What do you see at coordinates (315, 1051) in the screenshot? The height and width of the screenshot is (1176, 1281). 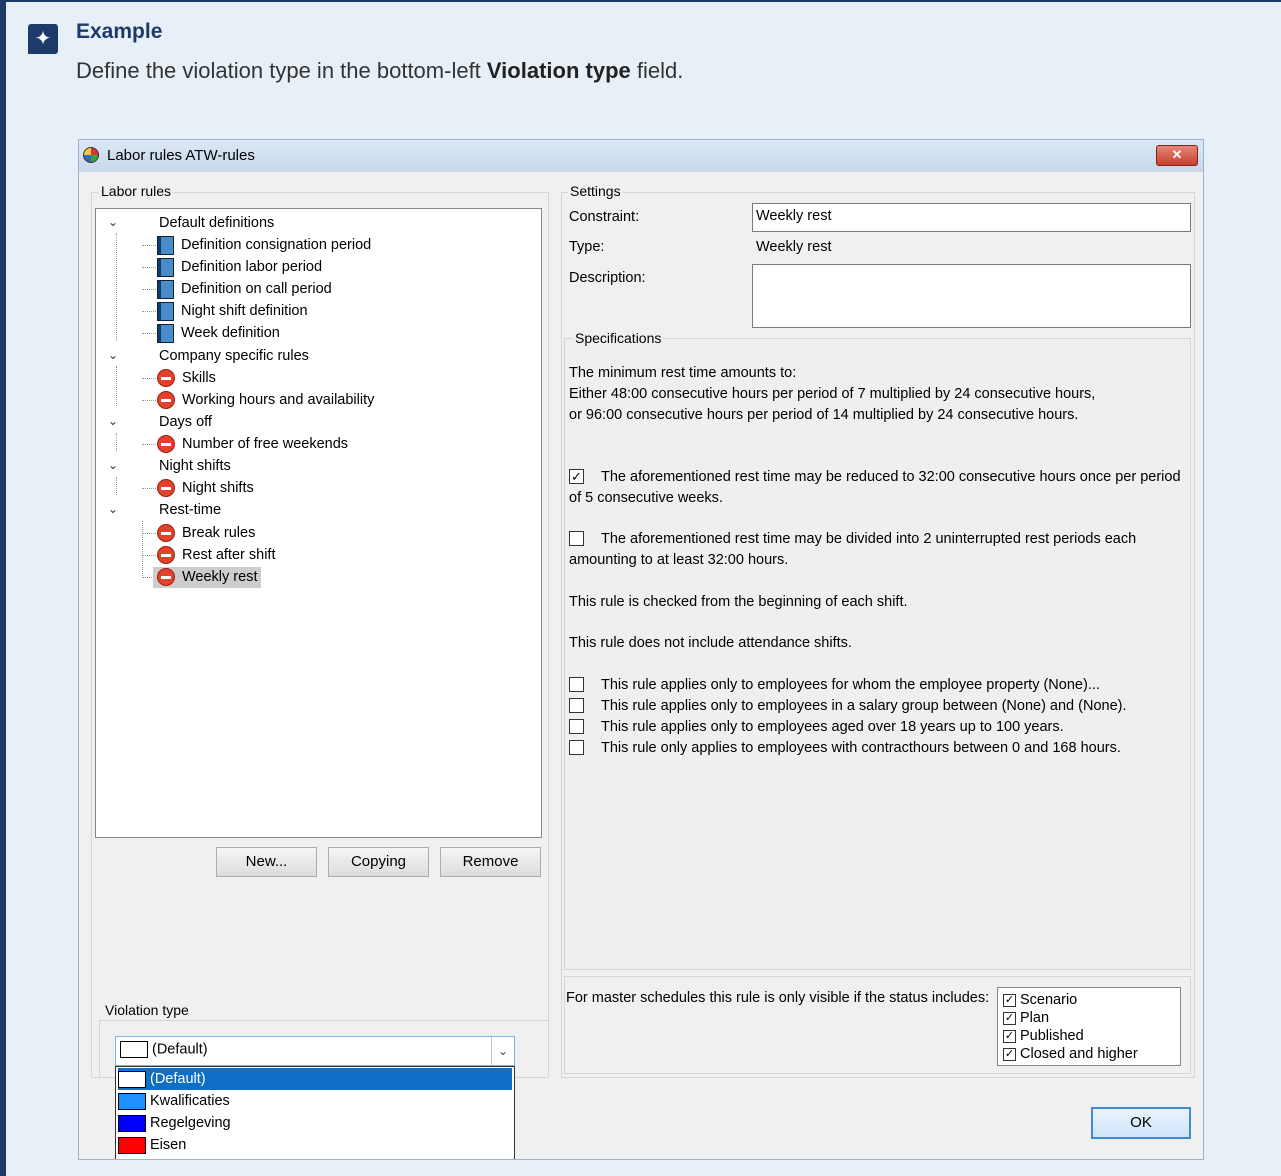 I see `violation-type-select: (Default) ⌄` at bounding box center [315, 1051].